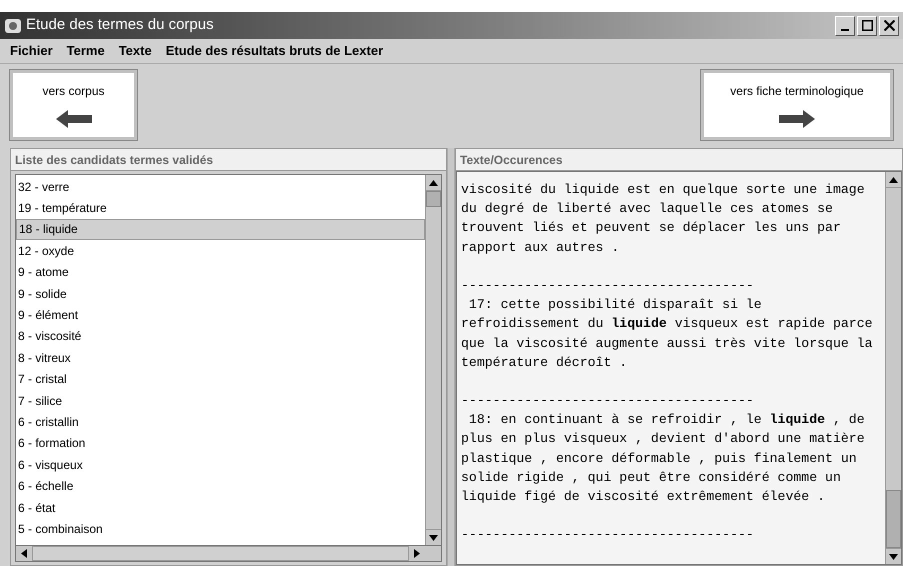 This screenshot has height=566, width=903. I want to click on close-icon, so click(889, 25).